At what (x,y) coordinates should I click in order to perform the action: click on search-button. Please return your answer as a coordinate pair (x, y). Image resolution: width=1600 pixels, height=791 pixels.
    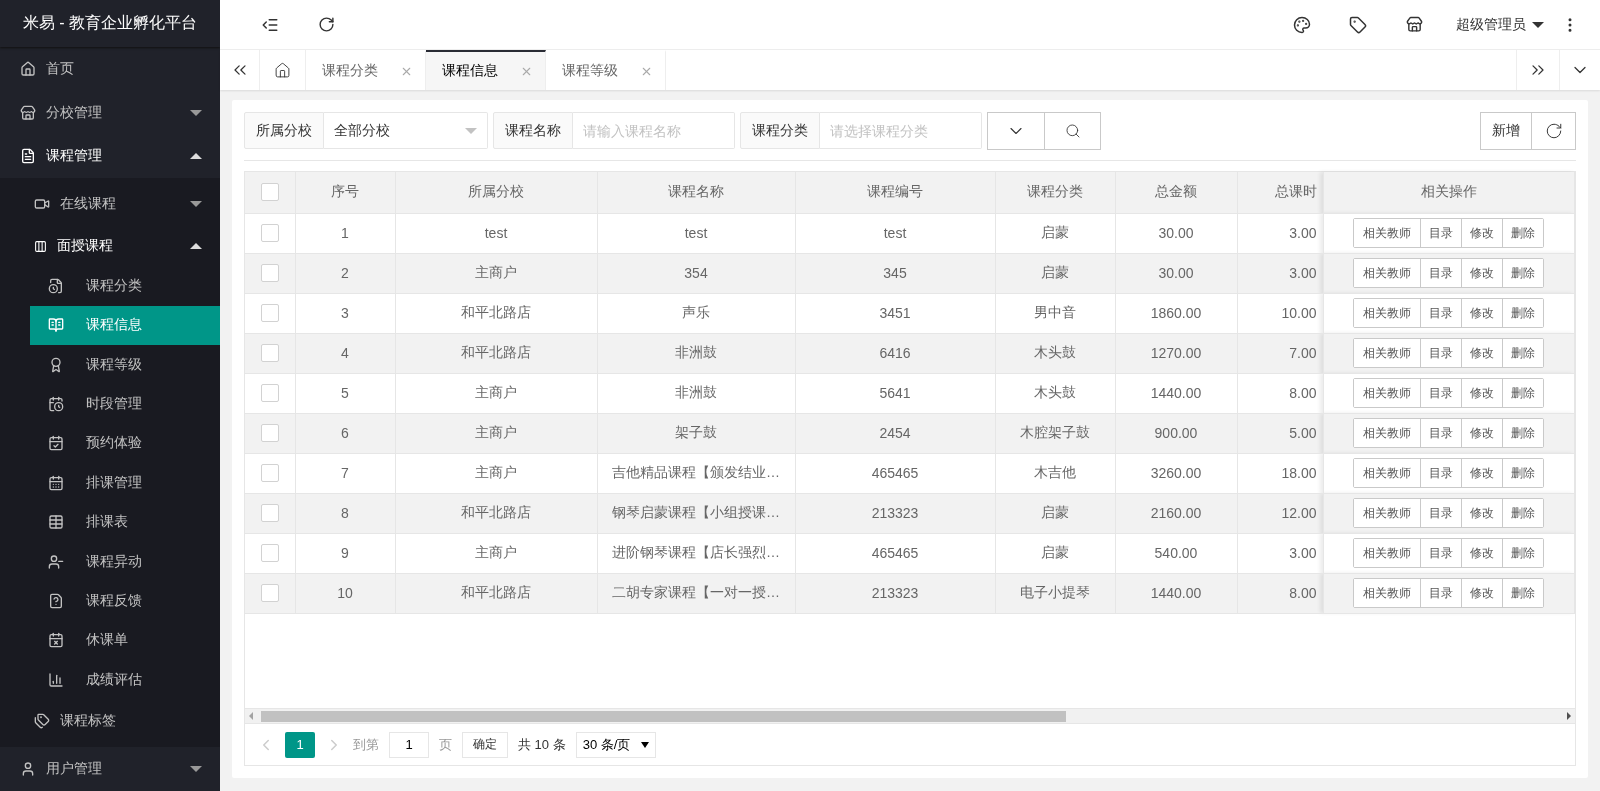
    Looking at the image, I should click on (1073, 131).